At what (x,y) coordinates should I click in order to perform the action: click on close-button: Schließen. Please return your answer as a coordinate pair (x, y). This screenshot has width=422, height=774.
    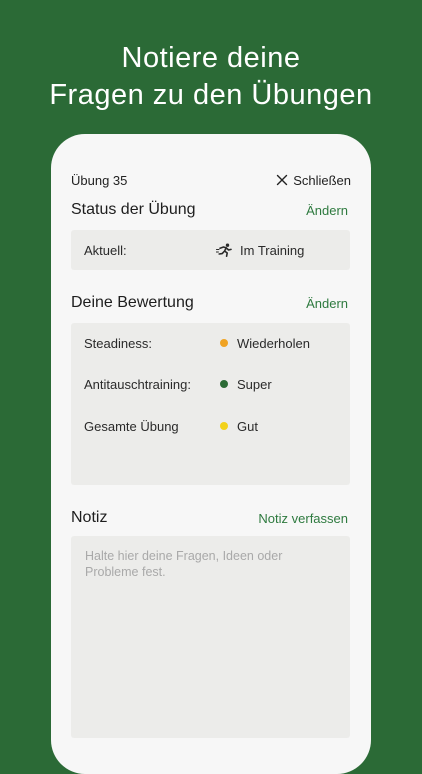
    Looking at the image, I should click on (313, 180).